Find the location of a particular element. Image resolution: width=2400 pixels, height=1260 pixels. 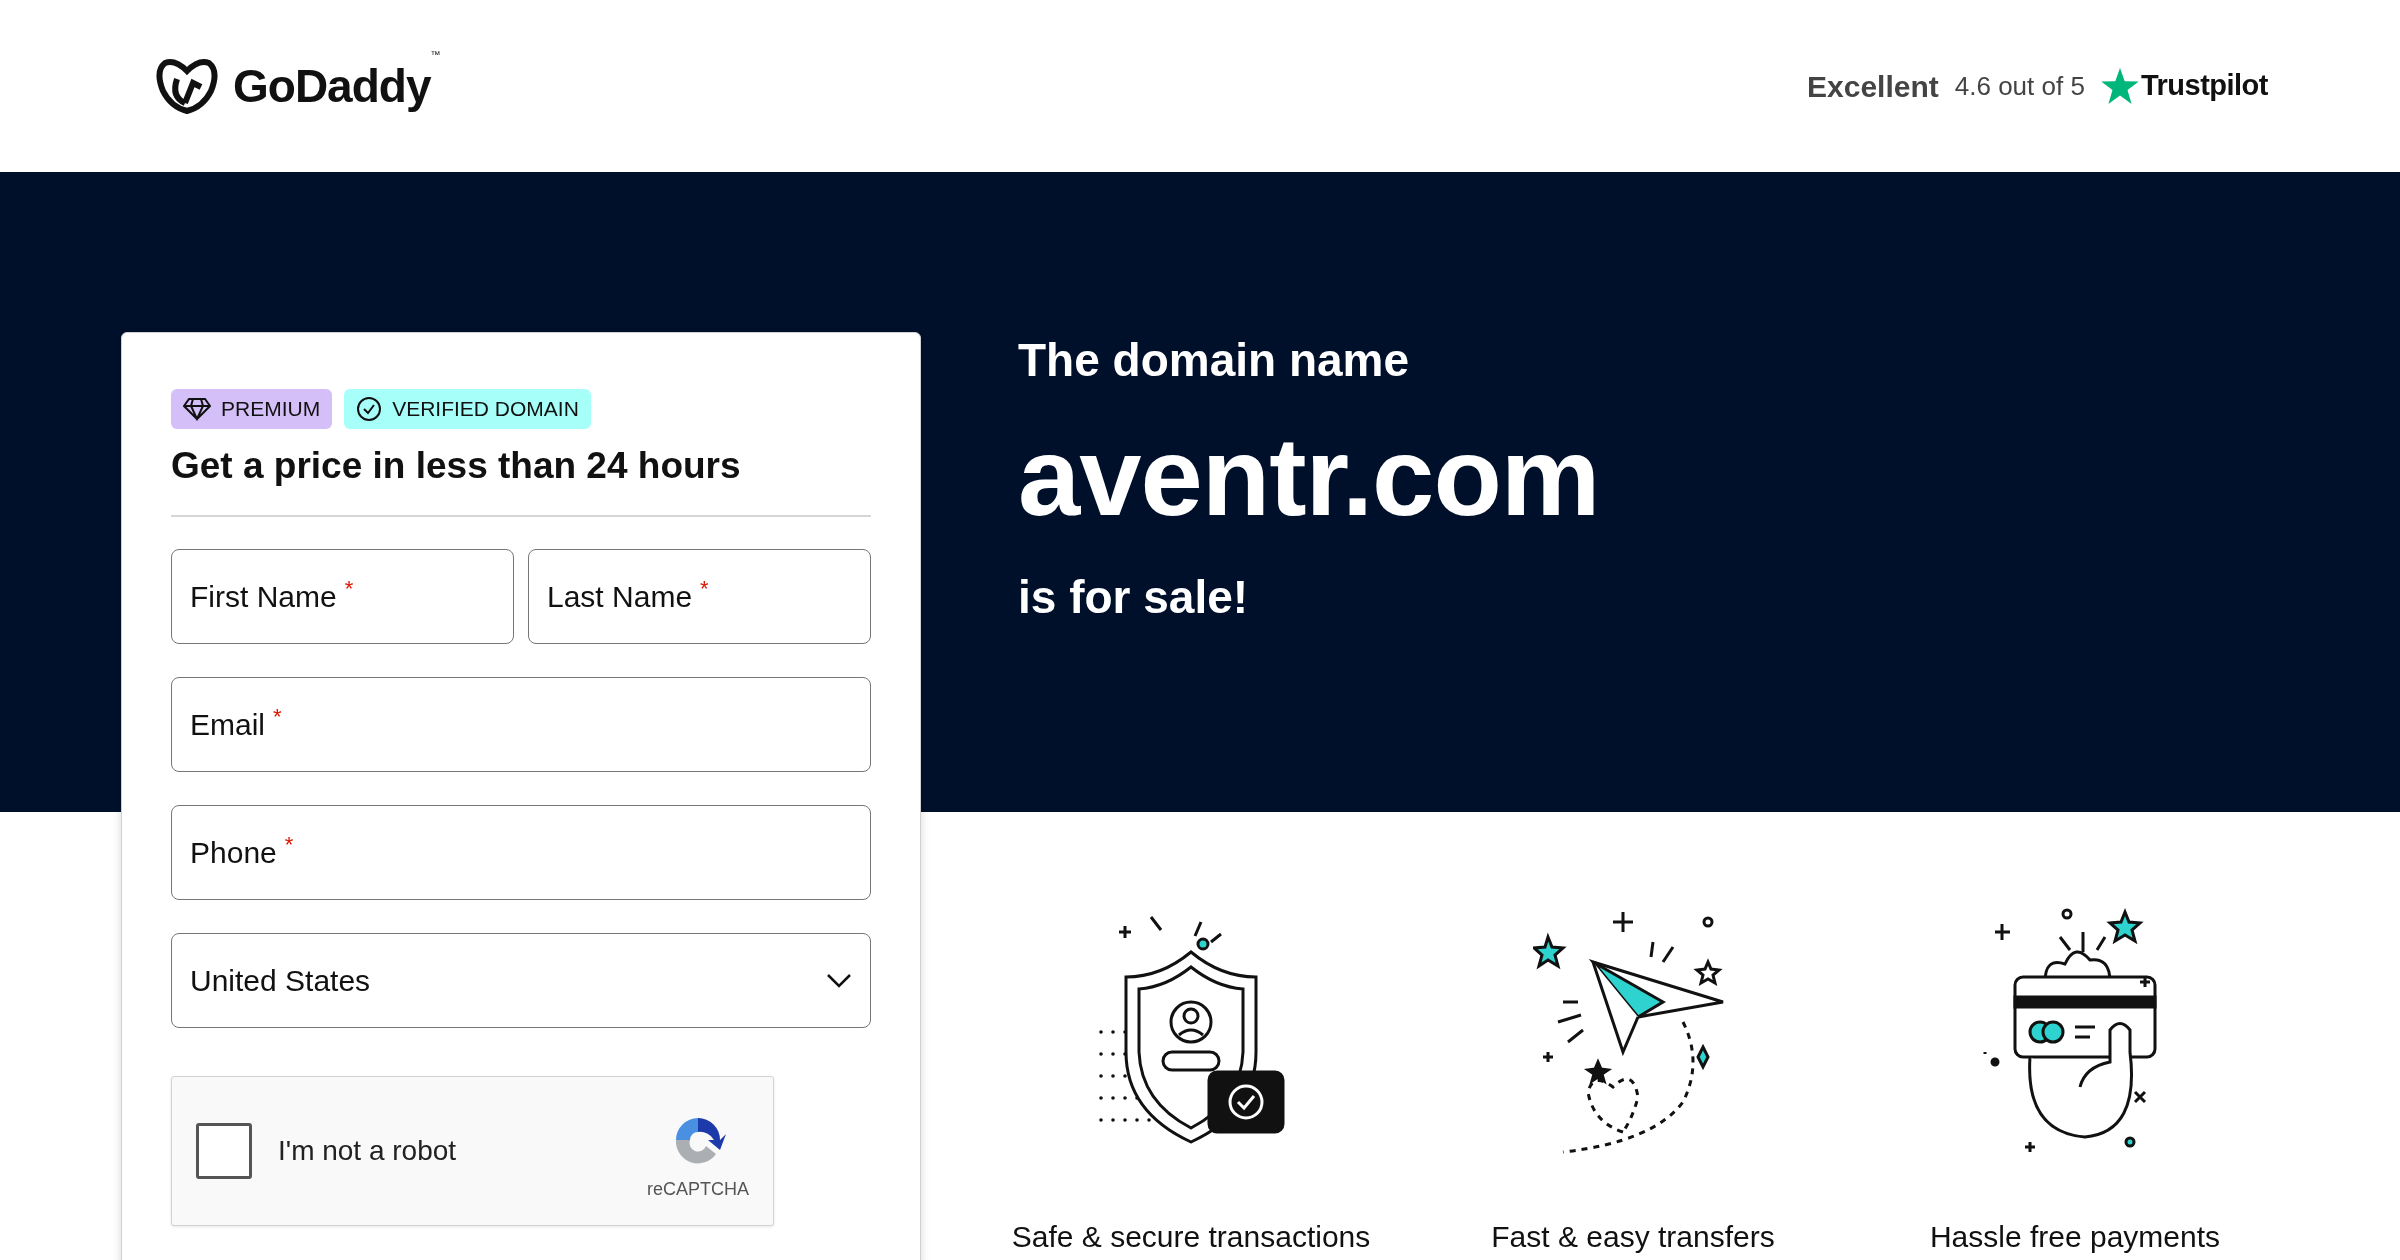

domain-name: aventr.com is located at coordinates (1309, 477).